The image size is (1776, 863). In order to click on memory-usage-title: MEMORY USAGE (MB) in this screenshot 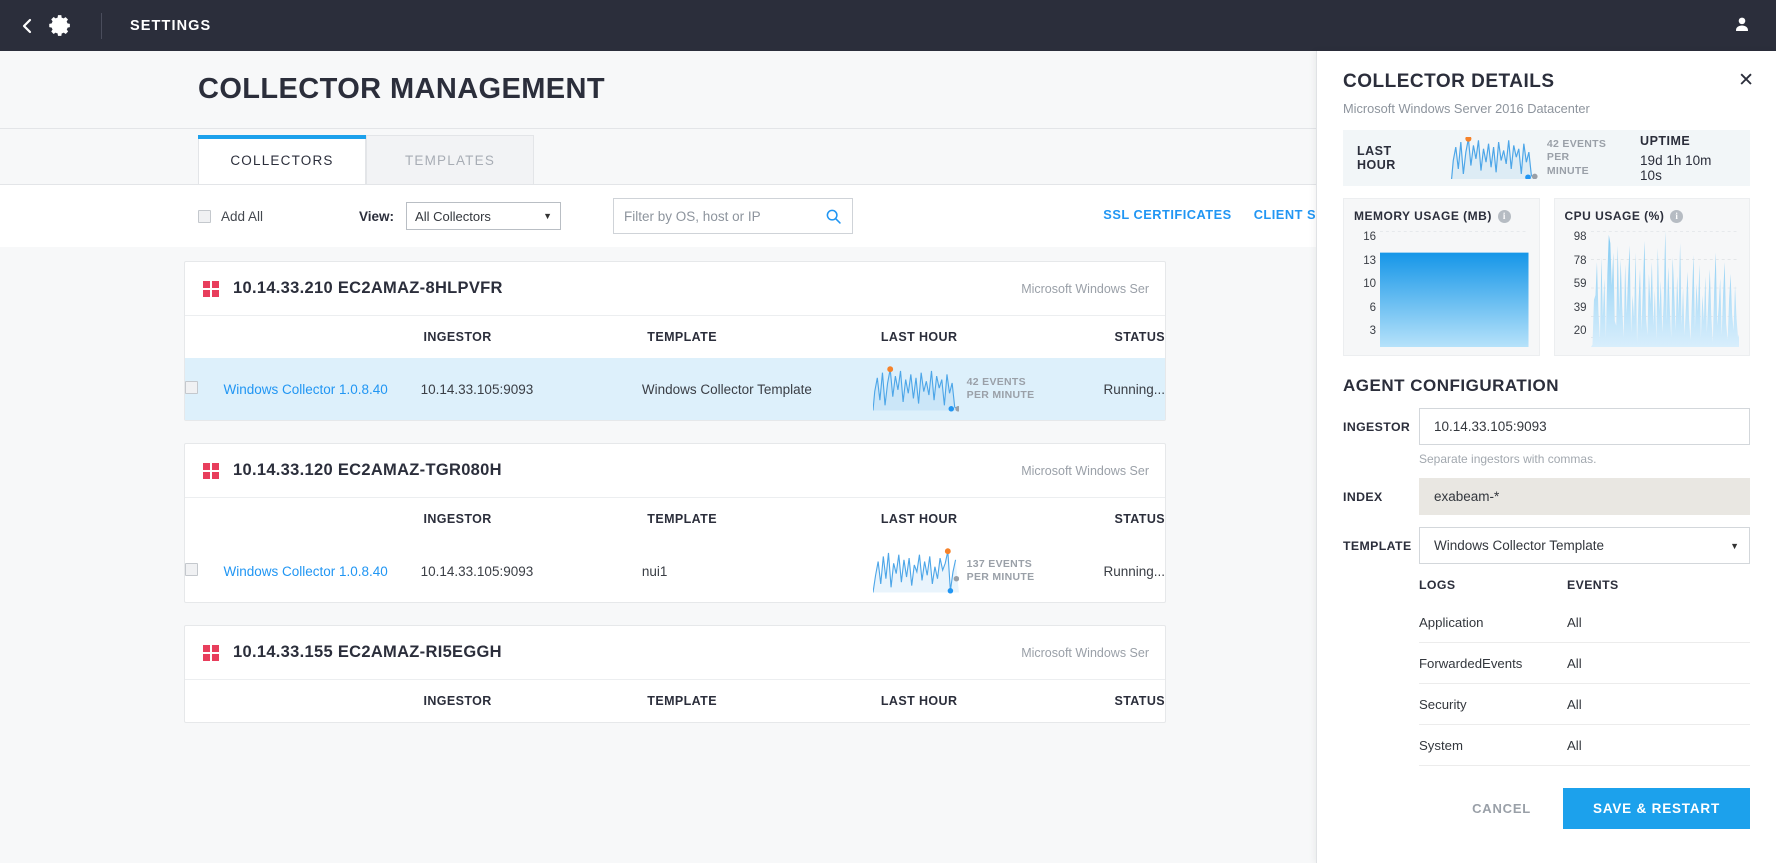, I will do `click(1423, 216)`.